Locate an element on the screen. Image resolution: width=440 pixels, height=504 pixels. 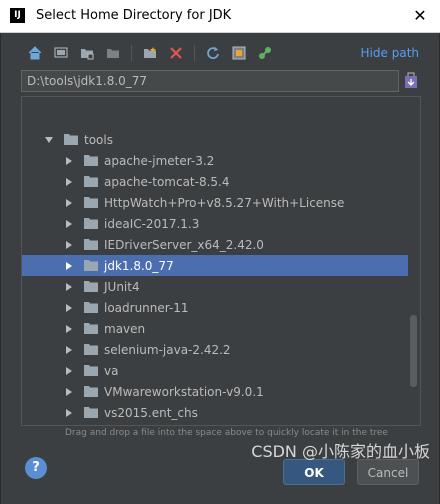
toolbar is located at coordinates (150, 53).